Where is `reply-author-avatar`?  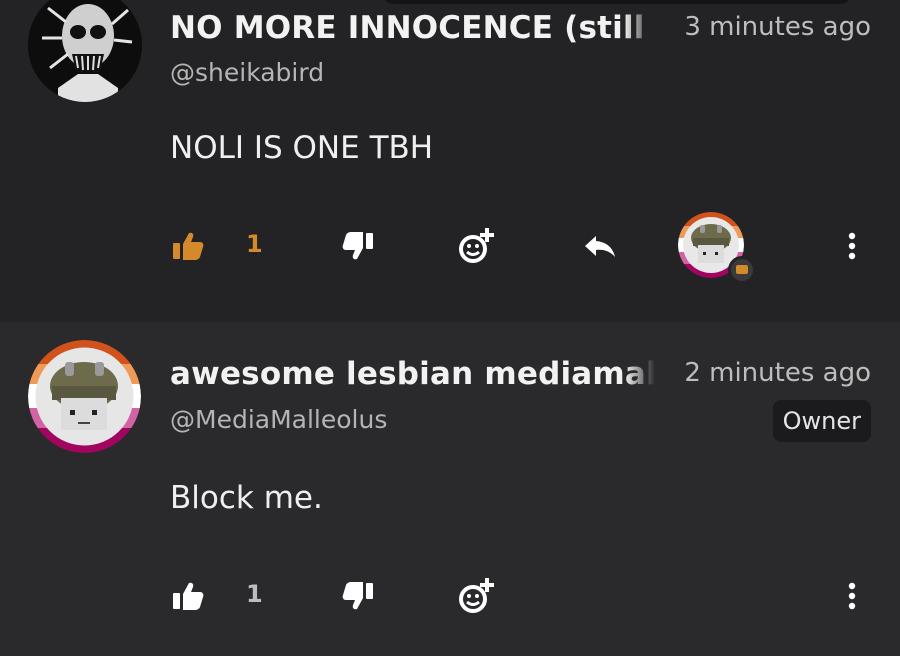 reply-author-avatar is located at coordinates (718, 252).